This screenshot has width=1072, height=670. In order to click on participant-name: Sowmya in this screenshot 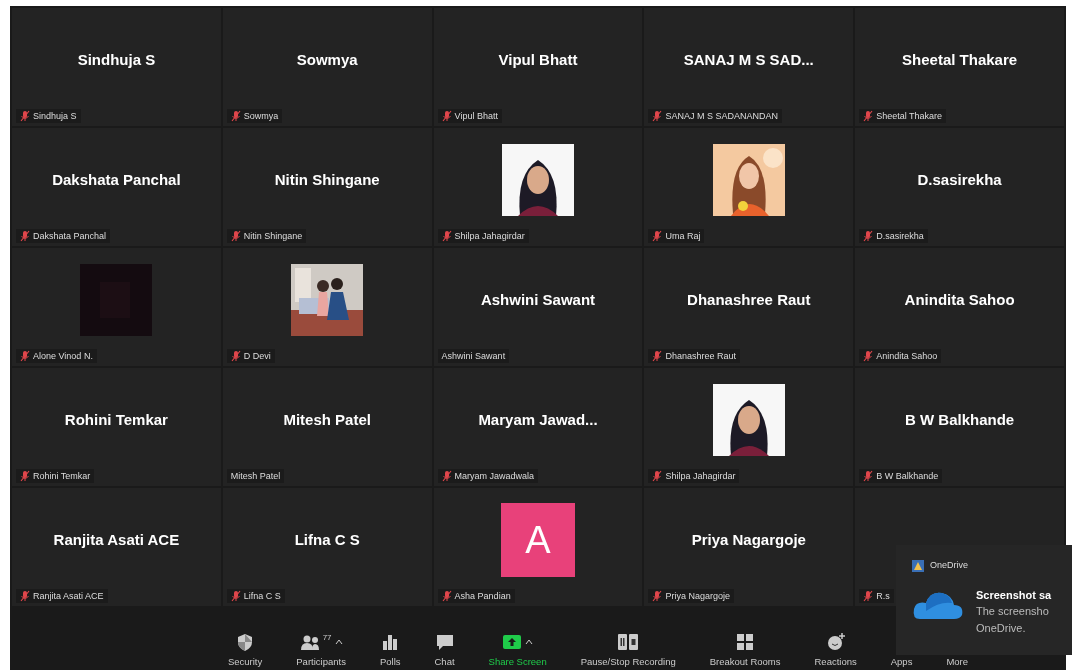, I will do `click(327, 59)`.